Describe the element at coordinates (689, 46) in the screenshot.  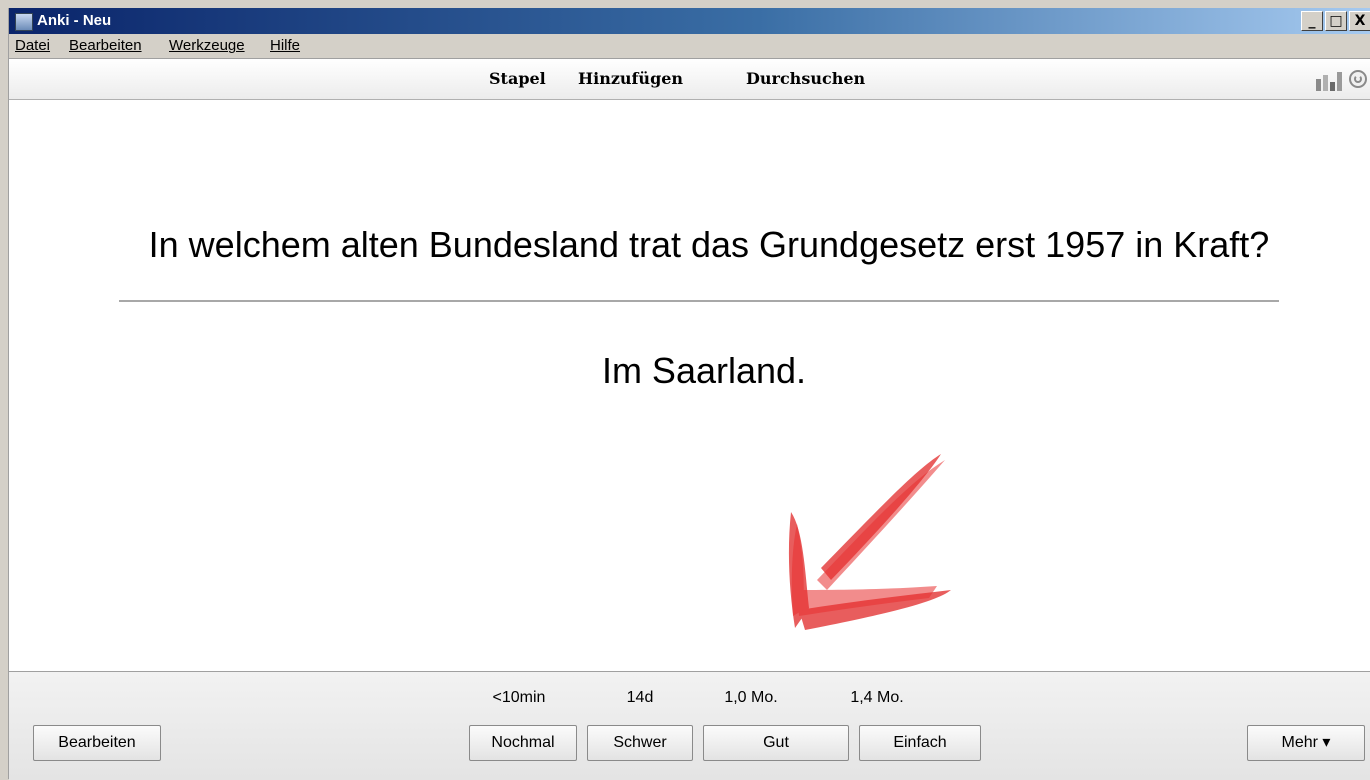
I see `menu-bar: Datei Bearbeiten Werkzeuge Hilfe` at that location.